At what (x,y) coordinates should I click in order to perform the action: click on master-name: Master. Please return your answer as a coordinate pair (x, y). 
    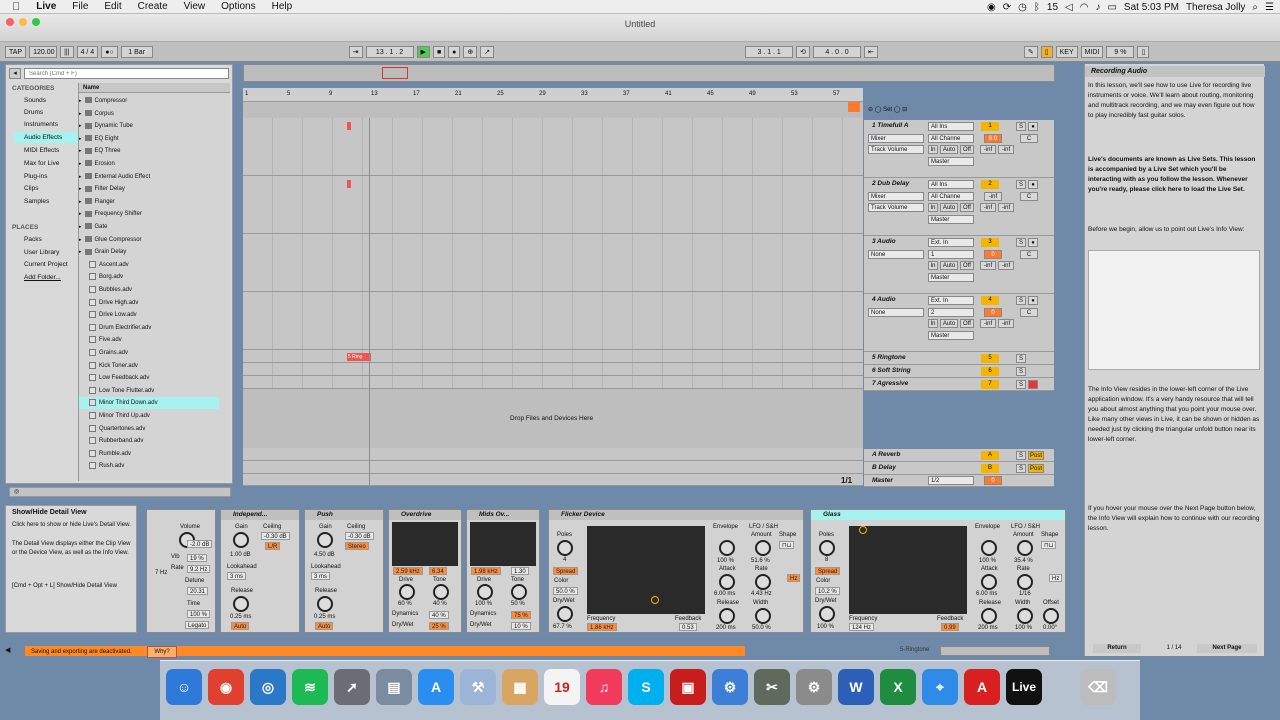
    Looking at the image, I should click on (895, 481).